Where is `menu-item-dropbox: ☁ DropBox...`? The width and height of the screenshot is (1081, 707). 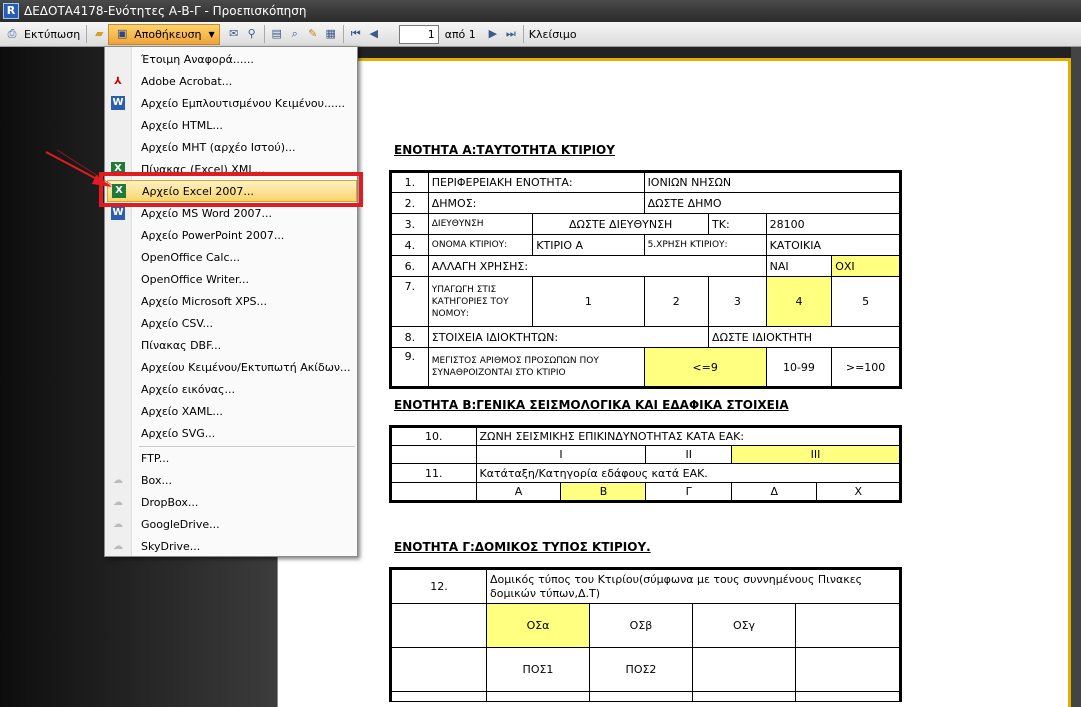 menu-item-dropbox: ☁ DropBox... is located at coordinates (232, 502).